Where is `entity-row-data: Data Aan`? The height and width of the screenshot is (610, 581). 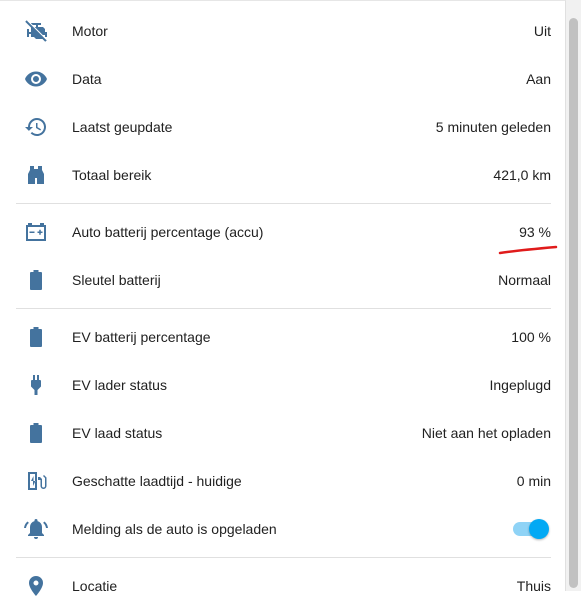
entity-row-data: Data Aan is located at coordinates (283, 79).